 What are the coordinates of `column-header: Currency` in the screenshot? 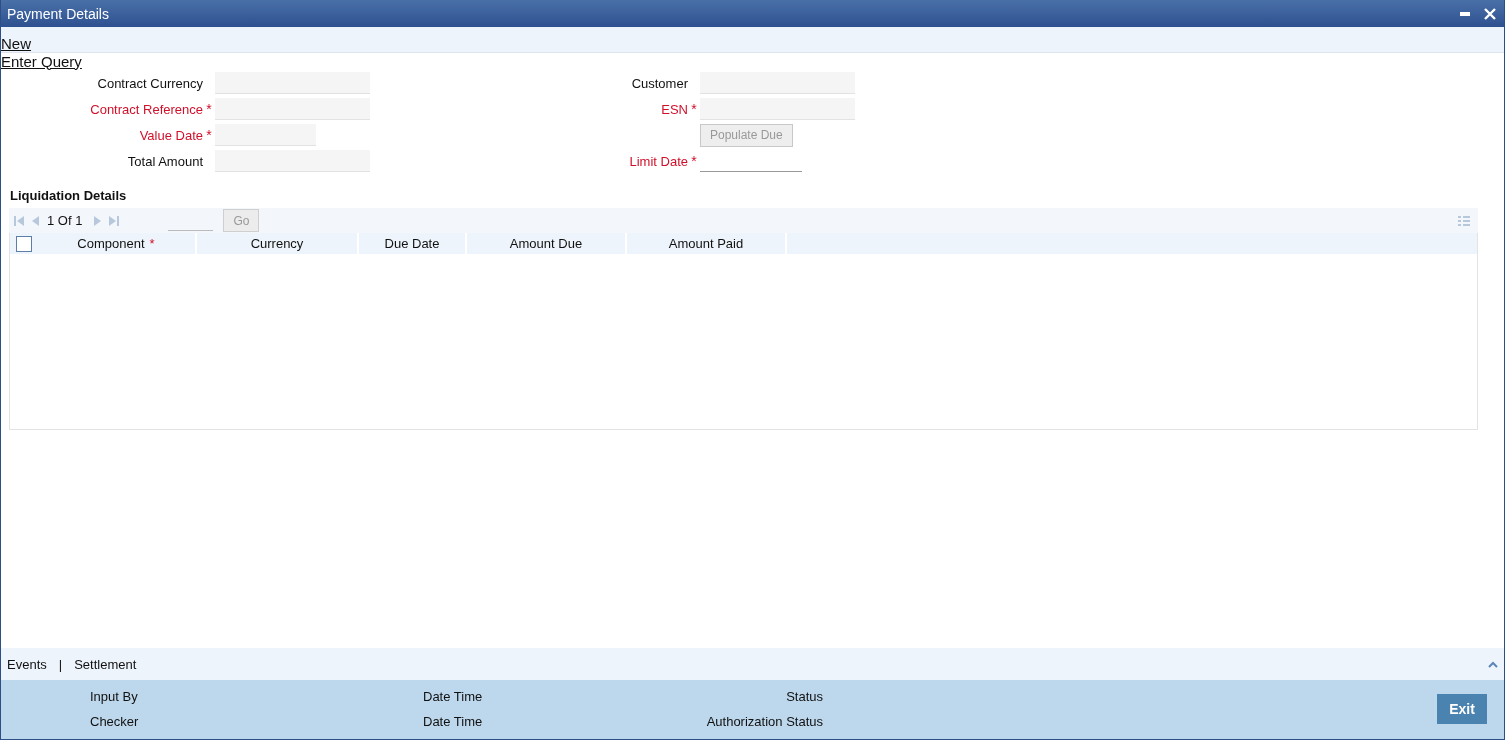 It's located at (277, 243).